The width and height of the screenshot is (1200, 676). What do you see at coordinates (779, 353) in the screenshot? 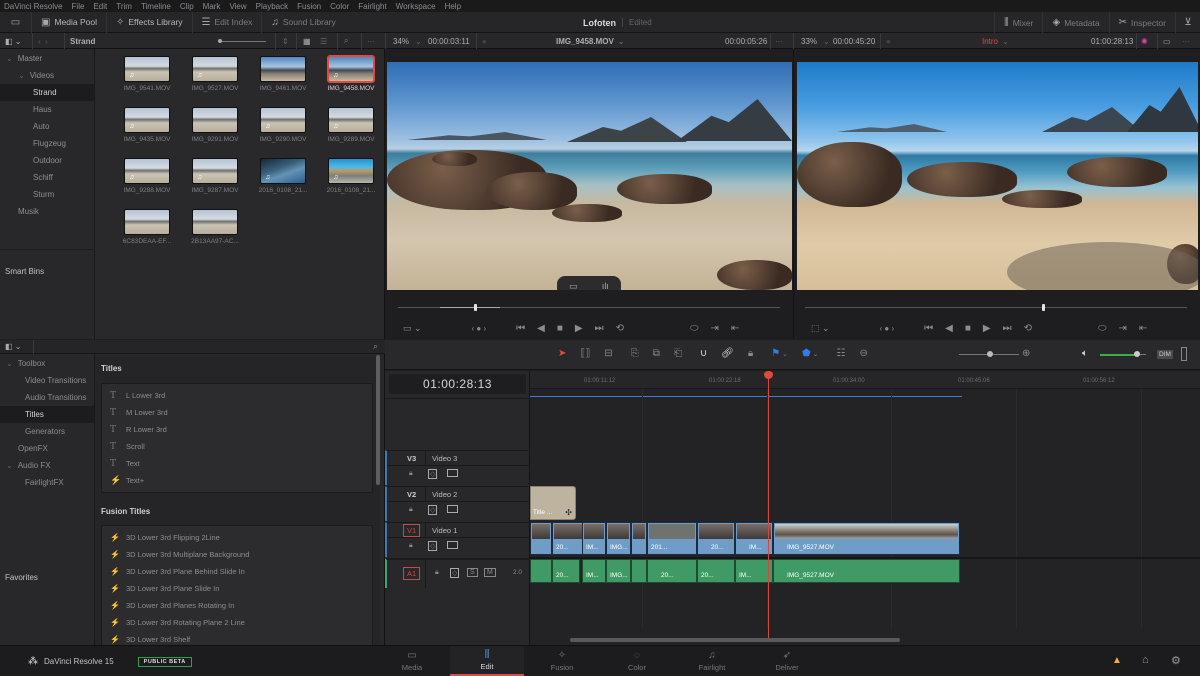
I see `flag-icon: ⚑ ⌄` at bounding box center [779, 353].